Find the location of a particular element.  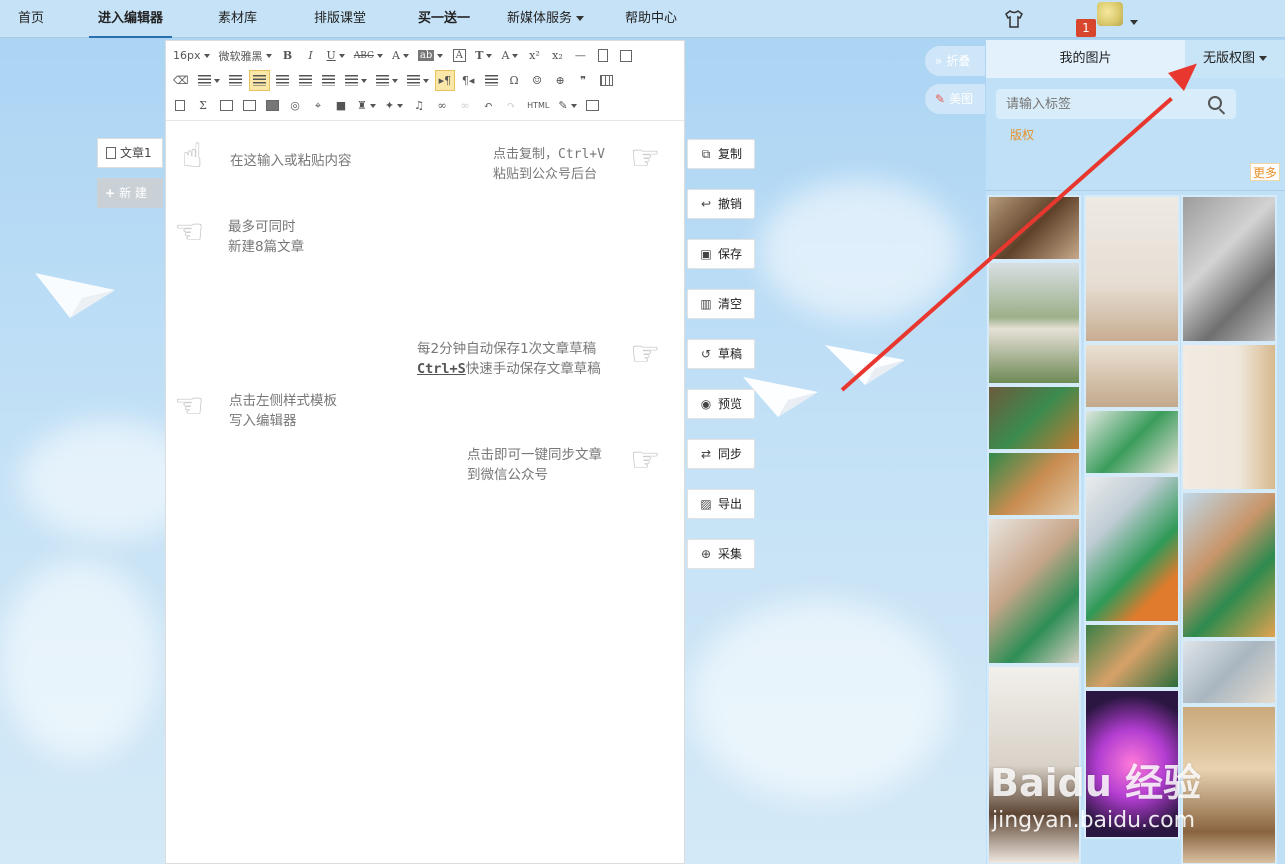

copy-button: ⧉ 复制 is located at coordinates (721, 154).